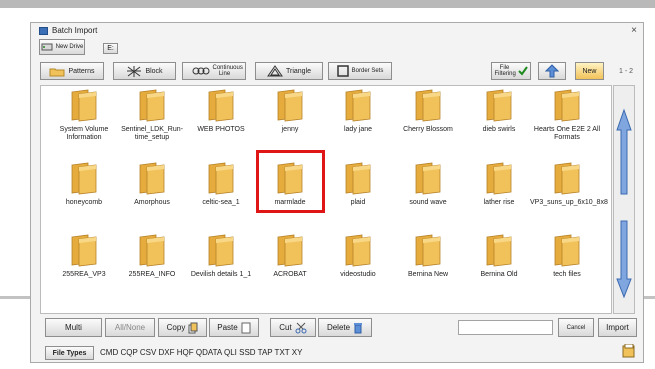 The image size is (655, 369). Describe the element at coordinates (110, 48) in the screenshot. I see `drive-e-button: E:` at that location.